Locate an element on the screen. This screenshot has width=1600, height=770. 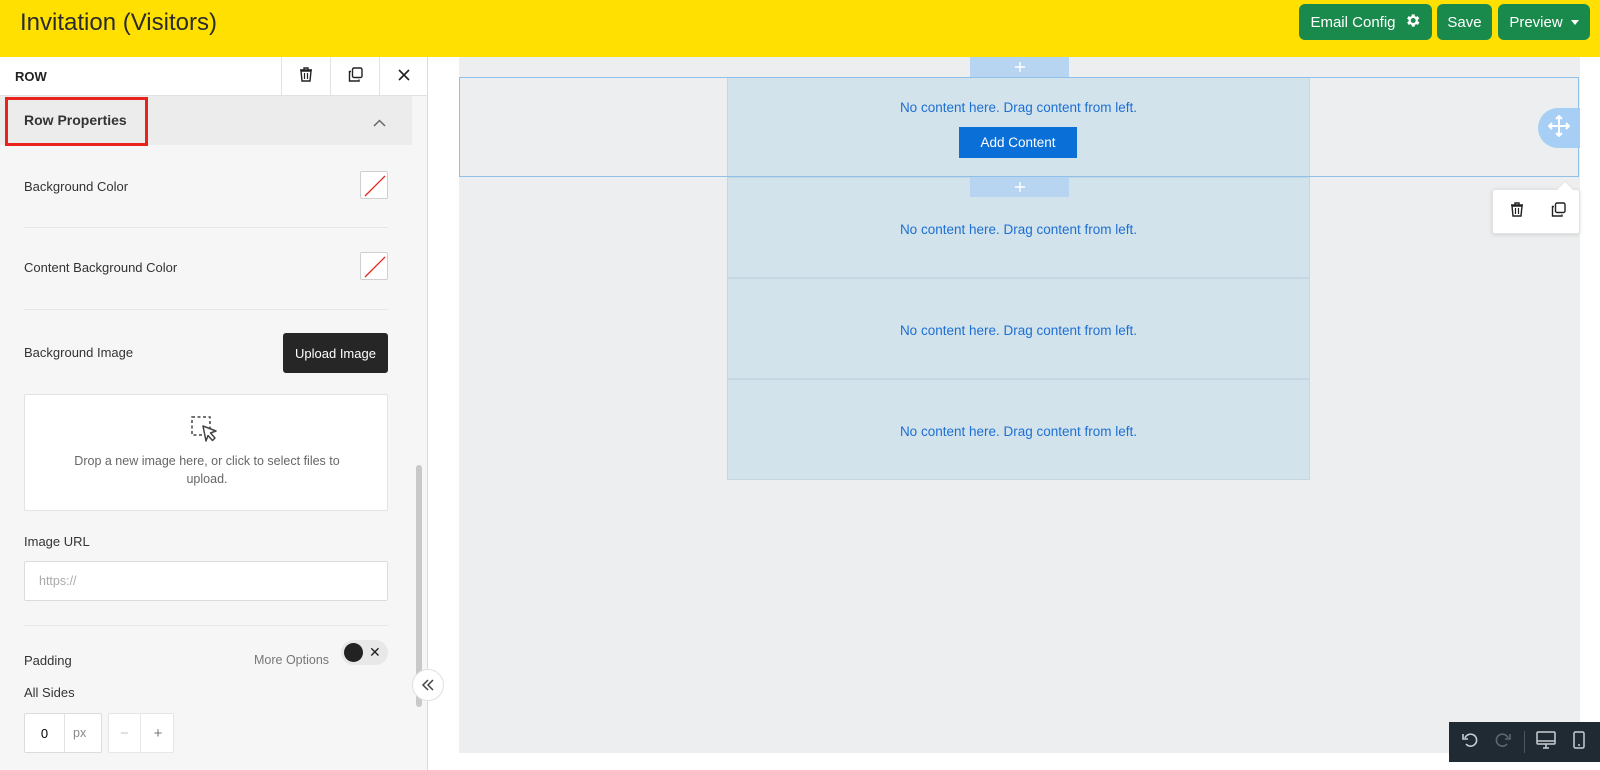
gear-icon is located at coordinates (1412, 22).